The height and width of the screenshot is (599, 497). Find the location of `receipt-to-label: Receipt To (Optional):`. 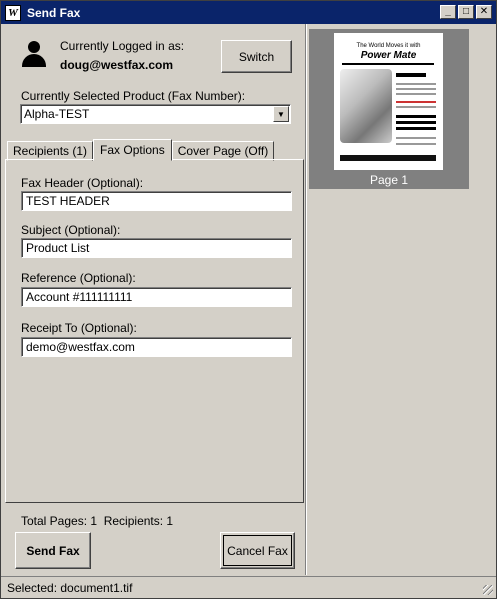

receipt-to-label: Receipt To (Optional): is located at coordinates (79, 328).